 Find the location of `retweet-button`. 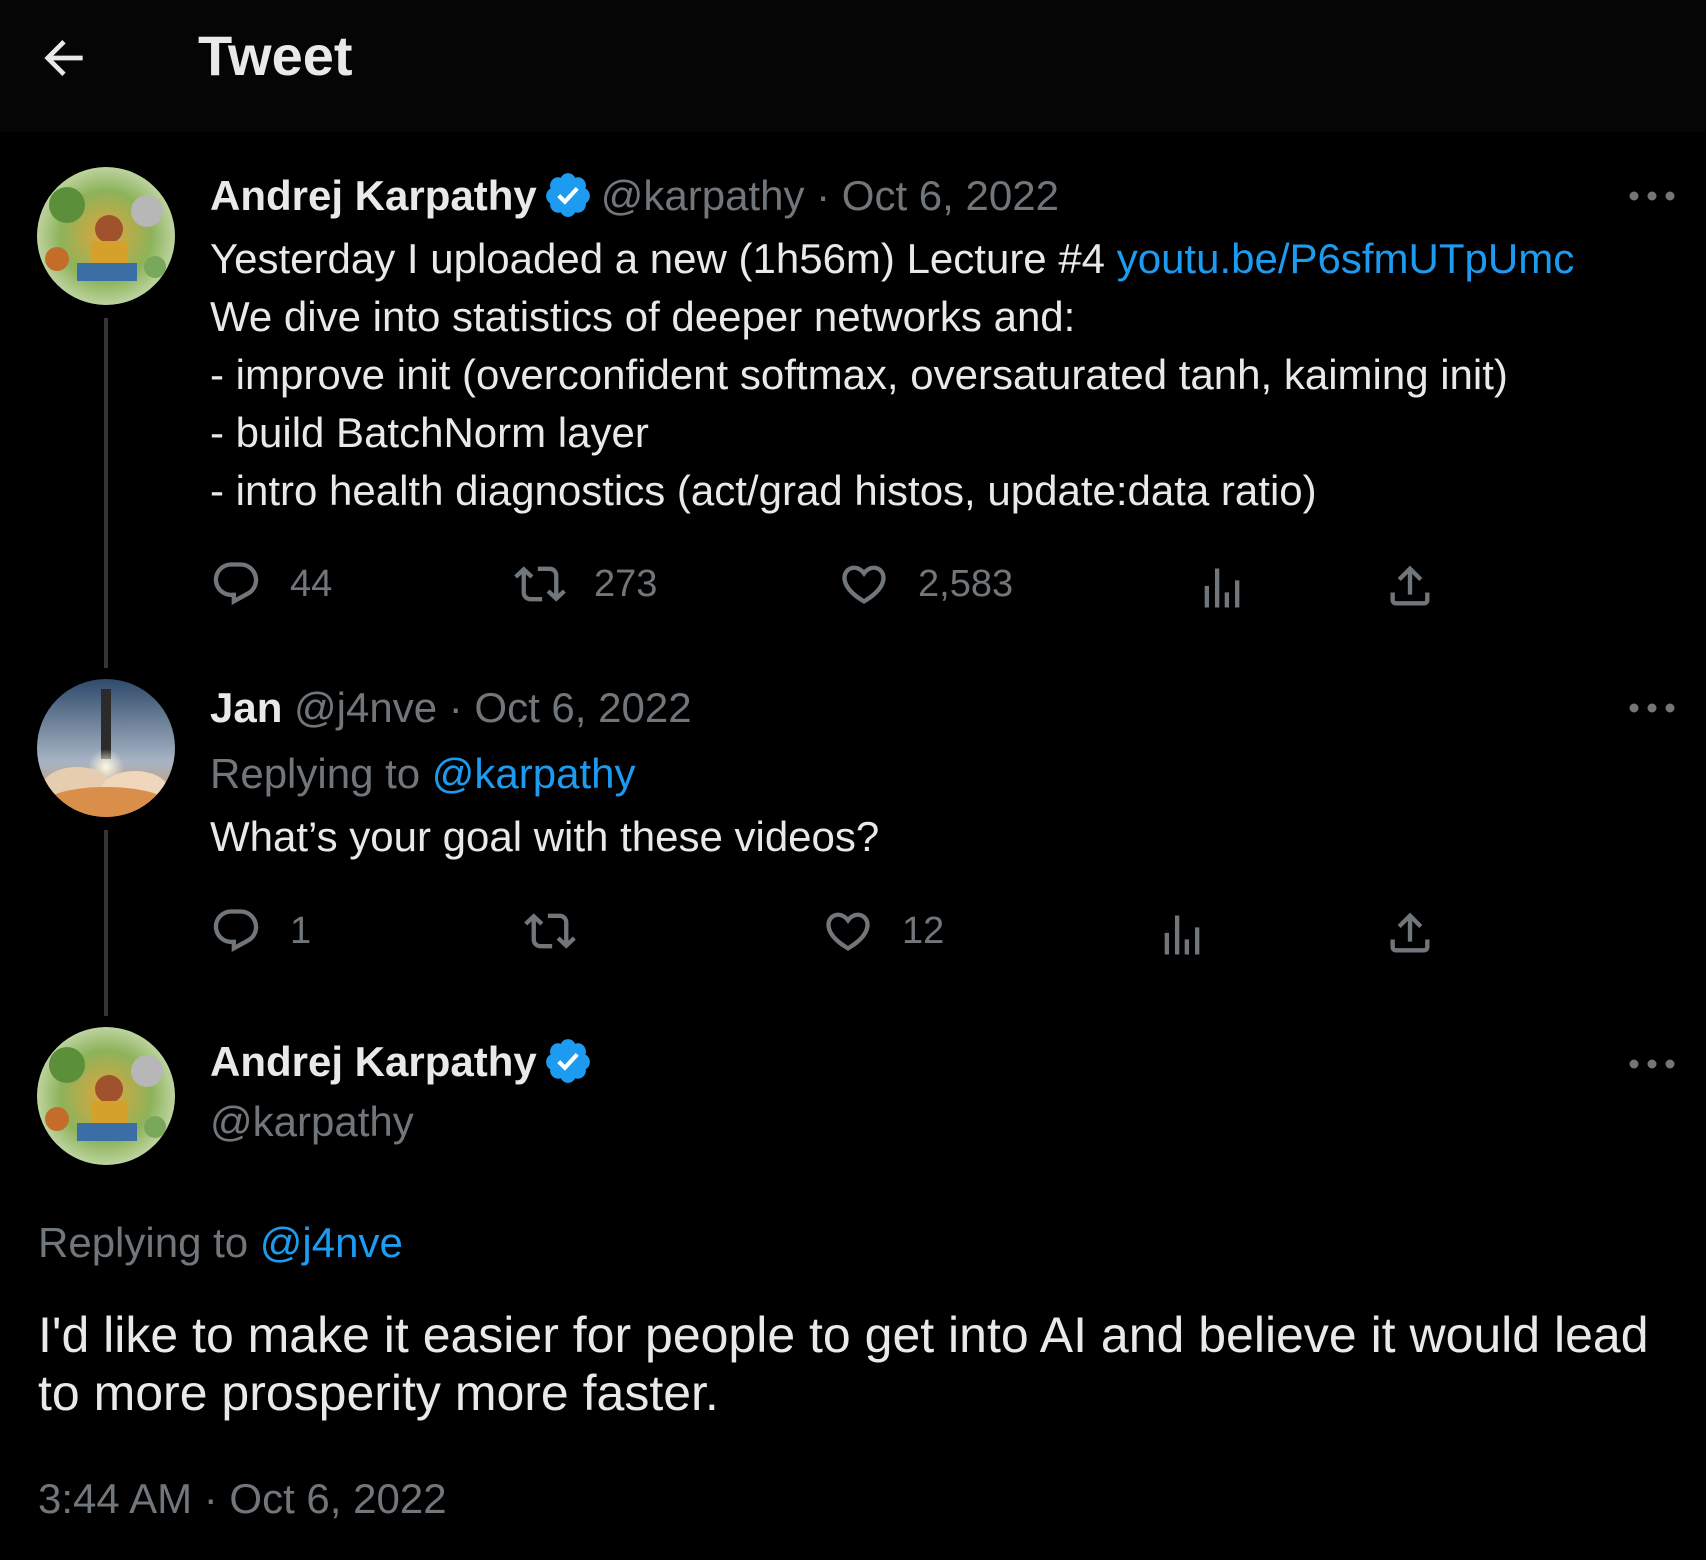

retweet-button is located at coordinates (564, 931).